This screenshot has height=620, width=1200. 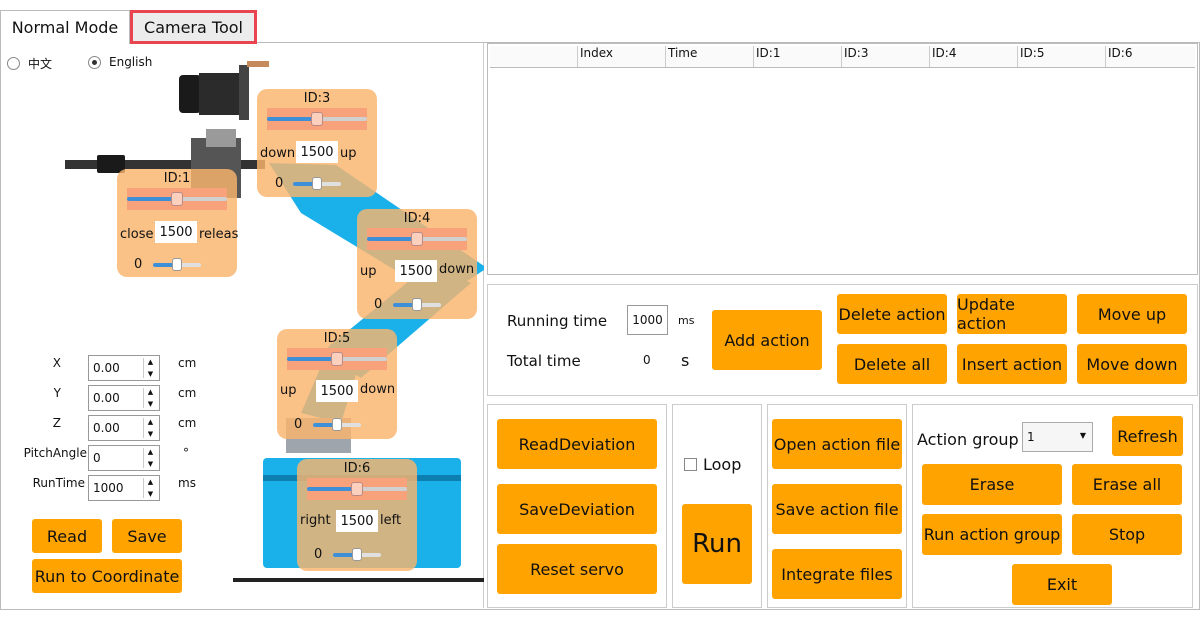 I want to click on servo-id6-slider, so click(x=357, y=489).